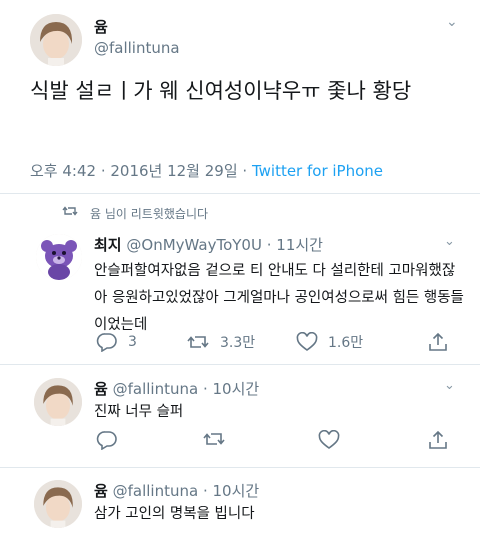 This screenshot has width=480, height=541. What do you see at coordinates (238, 343) in the screenshot?
I see `retweet-count: 3.3만` at bounding box center [238, 343].